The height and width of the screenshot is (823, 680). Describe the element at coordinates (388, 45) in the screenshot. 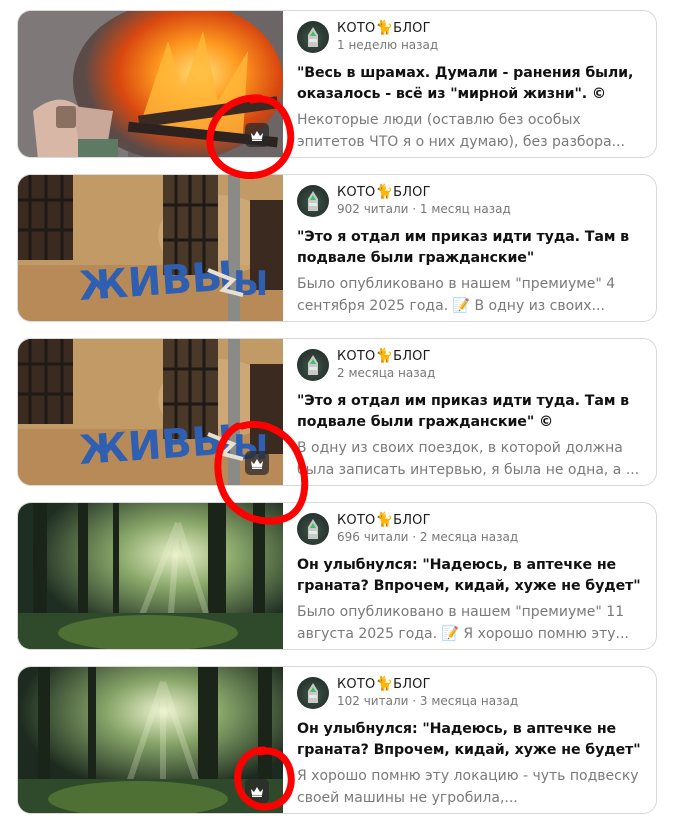

I see `article-meta: 1 неделю назад` at that location.